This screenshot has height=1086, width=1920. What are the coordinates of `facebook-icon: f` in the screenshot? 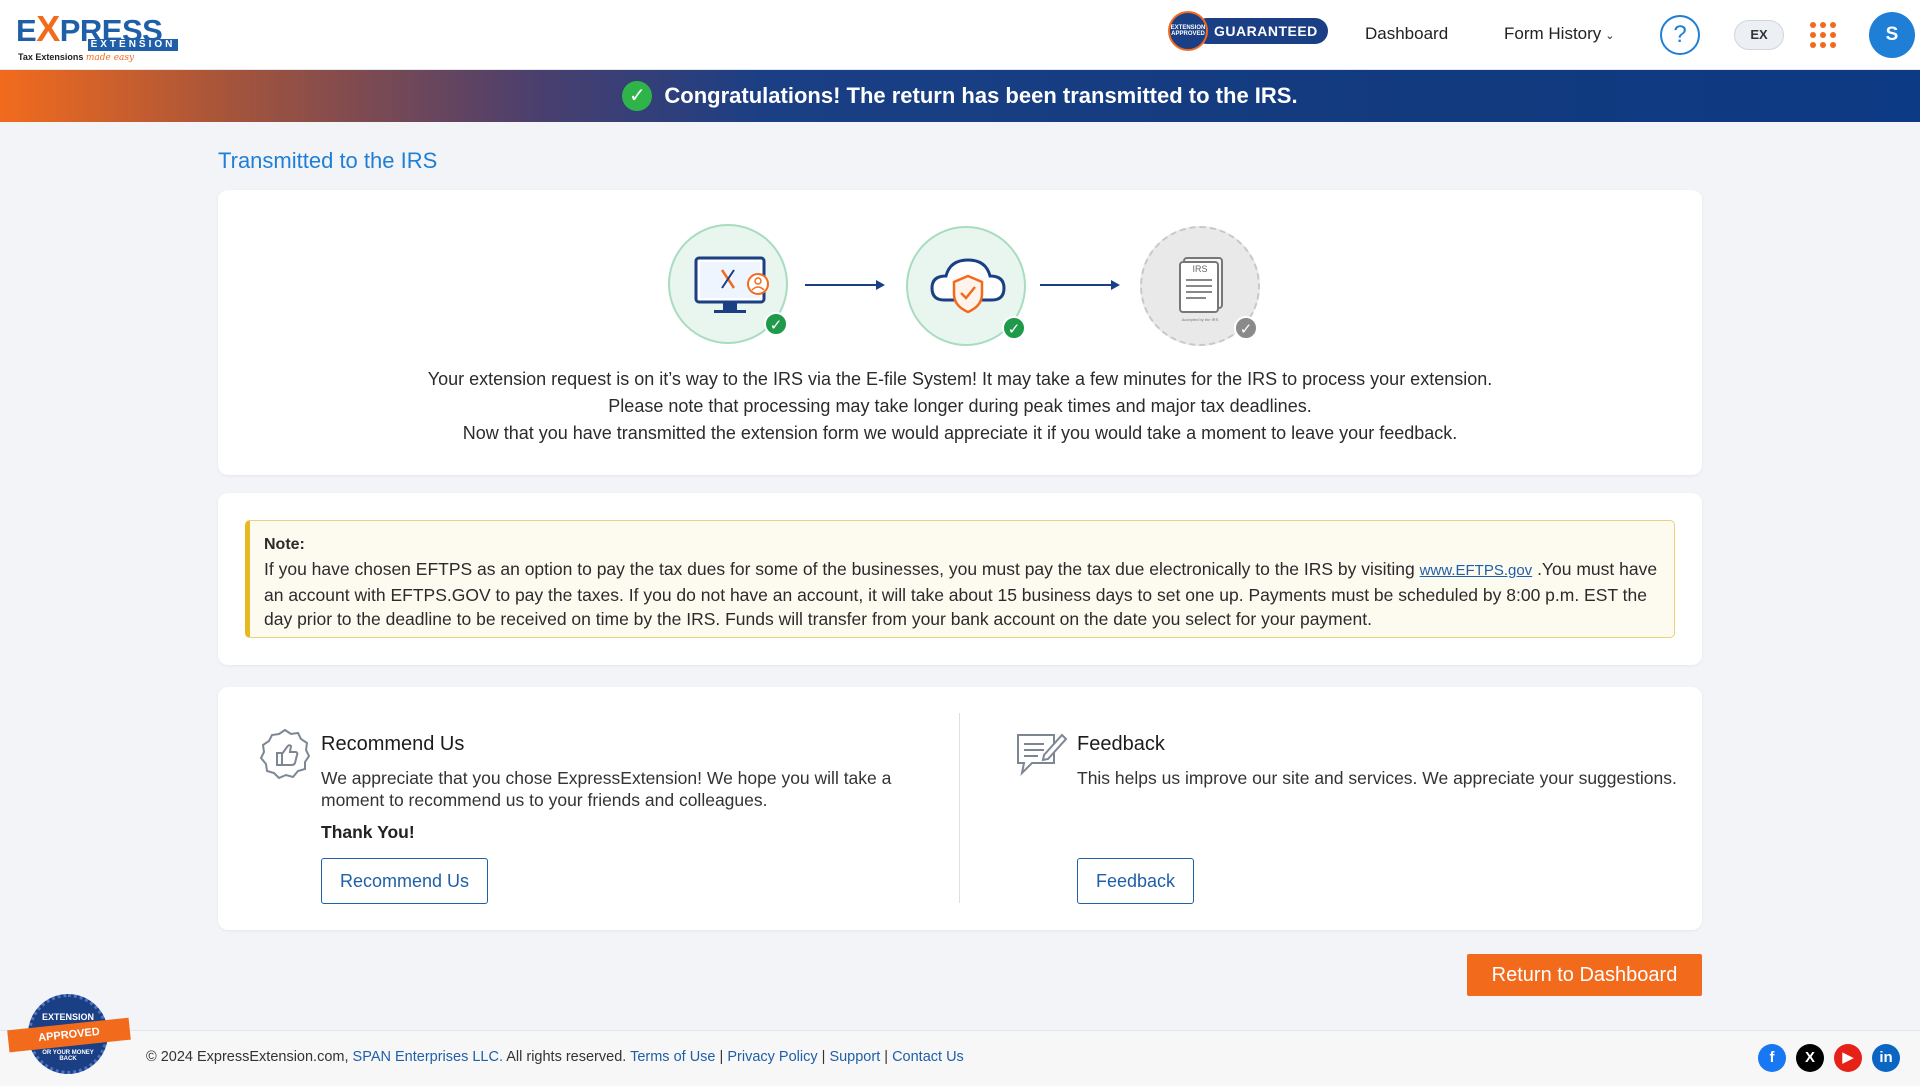 It's located at (1772, 1058).